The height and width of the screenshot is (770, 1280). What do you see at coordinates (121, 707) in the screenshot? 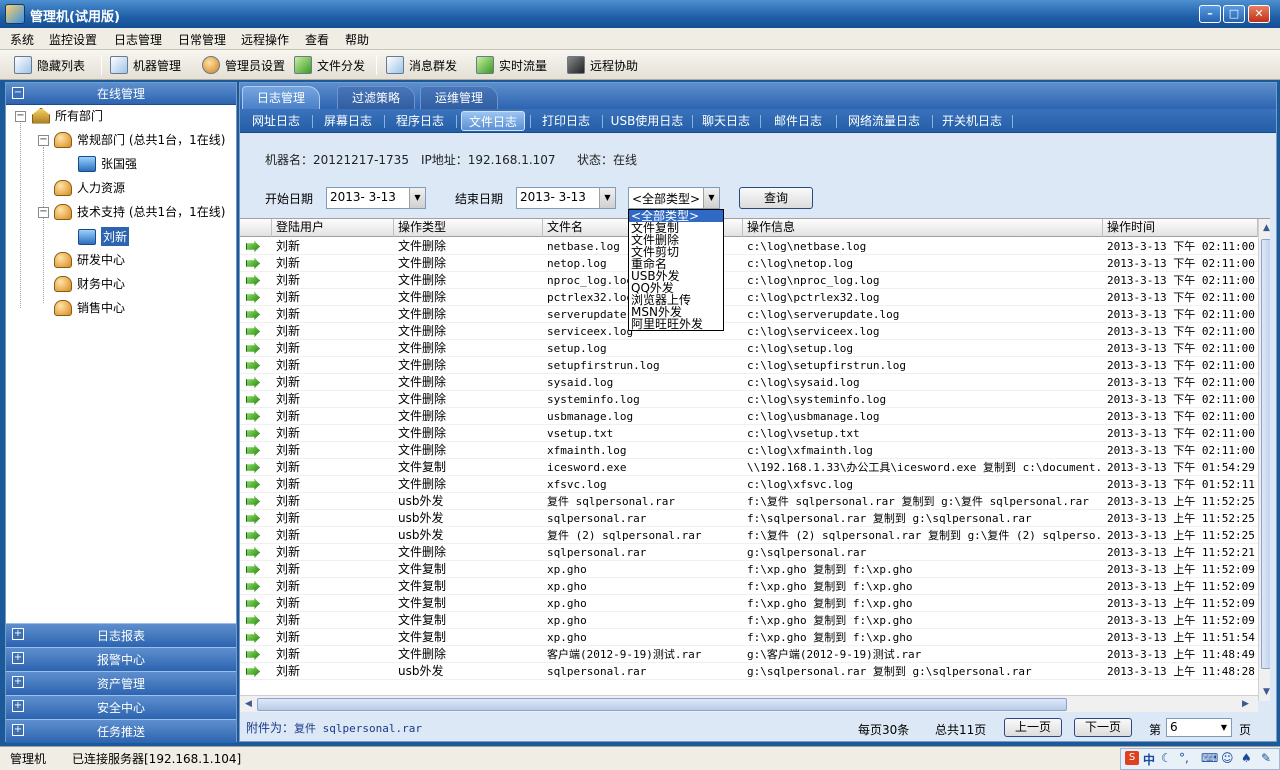
I see `sidebar-security-center: + 安全中心` at bounding box center [121, 707].